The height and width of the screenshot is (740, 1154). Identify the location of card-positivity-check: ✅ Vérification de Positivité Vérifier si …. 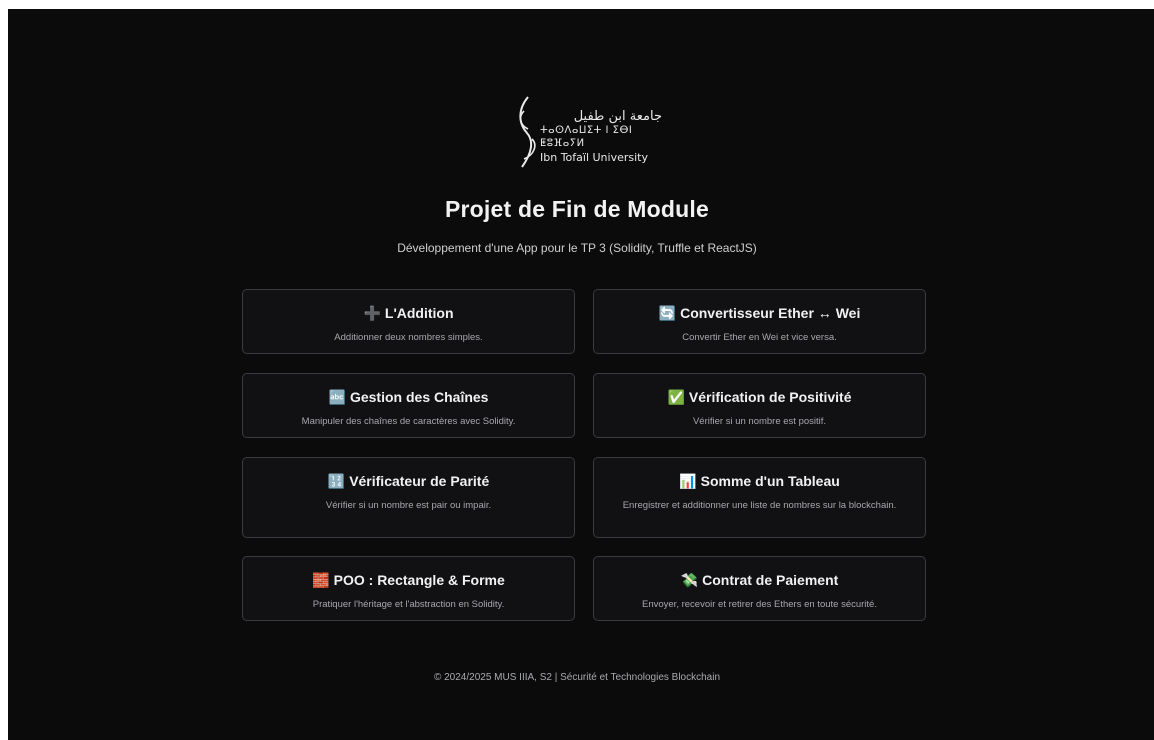
(759, 405).